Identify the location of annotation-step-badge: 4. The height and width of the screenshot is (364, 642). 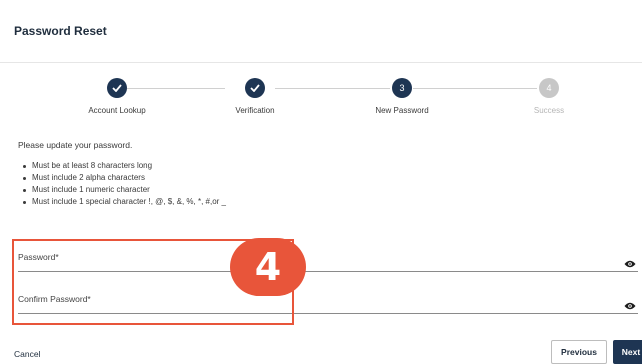
(268, 267).